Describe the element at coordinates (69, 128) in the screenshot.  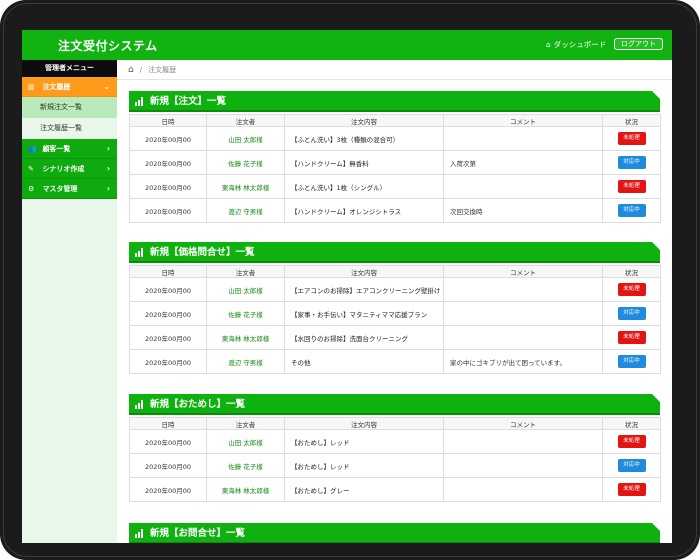
I see `sidebar-subitem-order-history-list: 注文履歴一覧` at that location.